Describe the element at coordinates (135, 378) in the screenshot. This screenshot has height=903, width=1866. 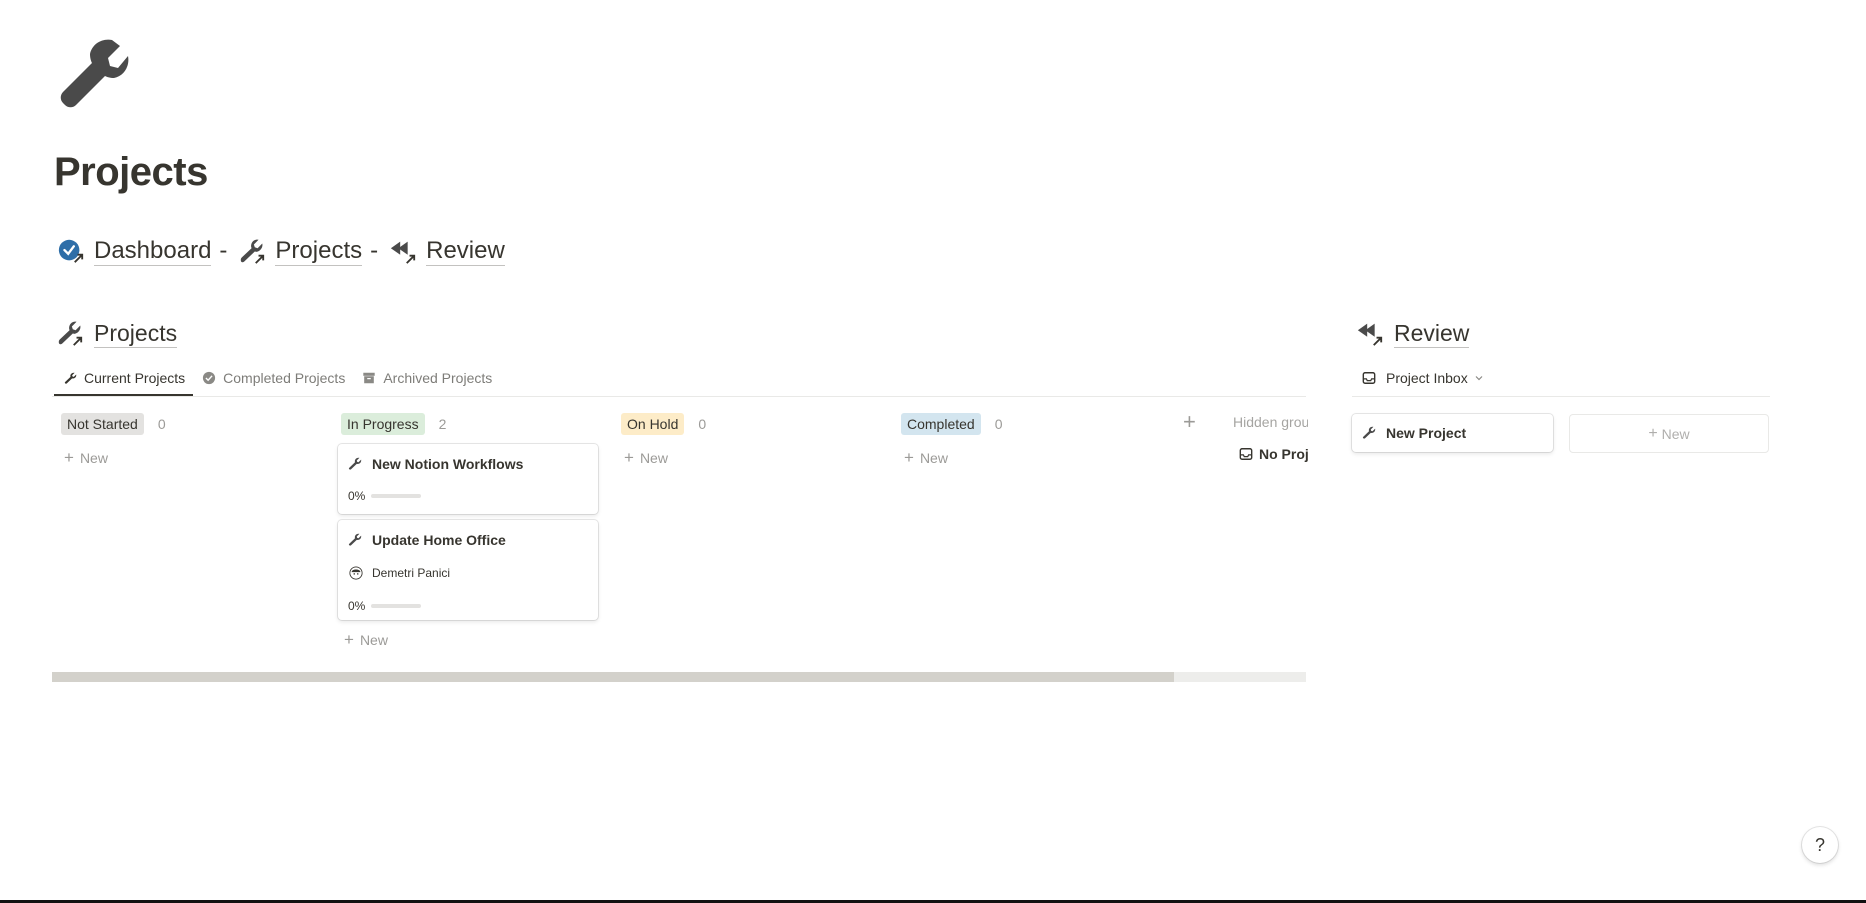
I see `tab-label: Current Projects` at that location.